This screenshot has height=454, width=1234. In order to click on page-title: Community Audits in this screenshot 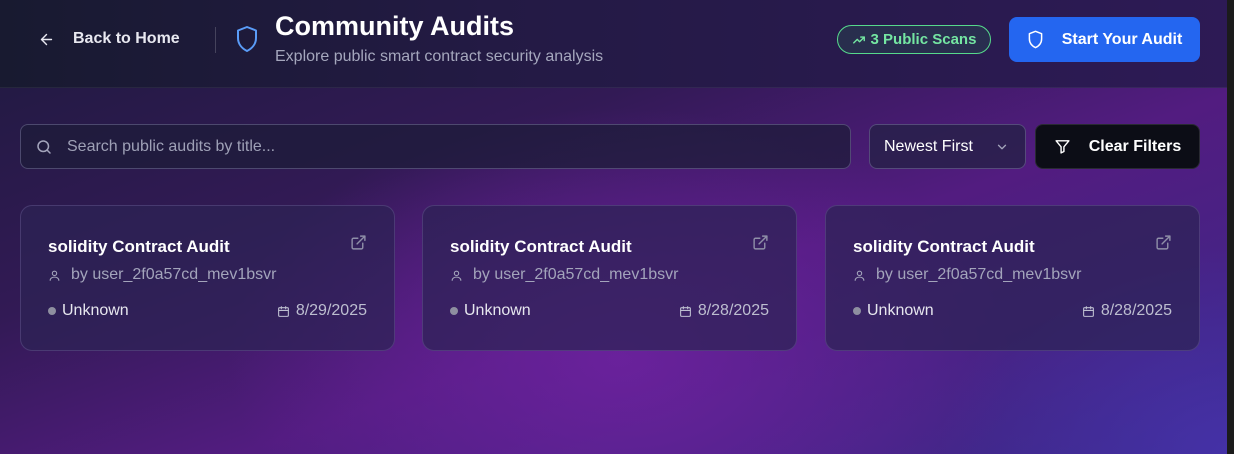, I will do `click(394, 26)`.